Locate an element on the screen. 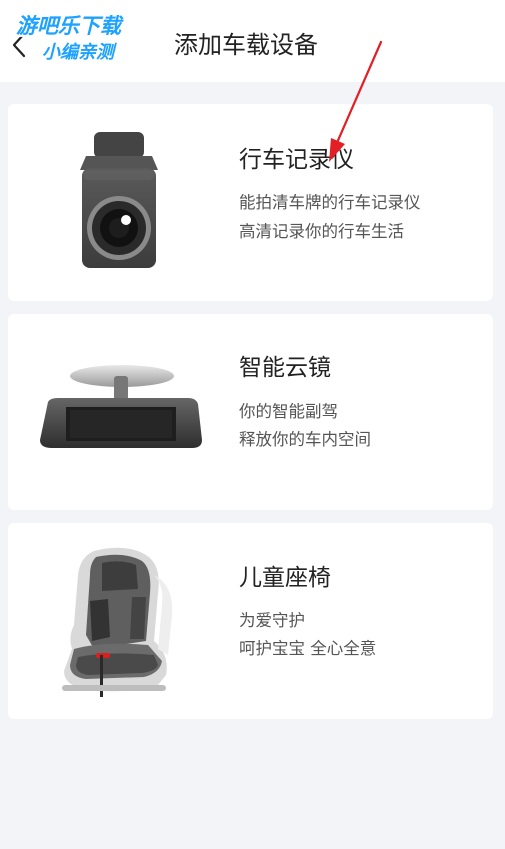 This screenshot has width=505, height=849. device-title: 行车记录仪 is located at coordinates (296, 160).